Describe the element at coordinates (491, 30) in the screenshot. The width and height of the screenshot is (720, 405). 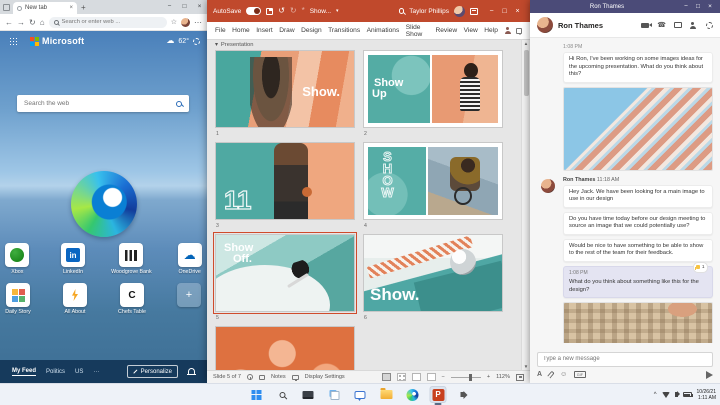
I see `ribbon-tab-help: Help` at that location.